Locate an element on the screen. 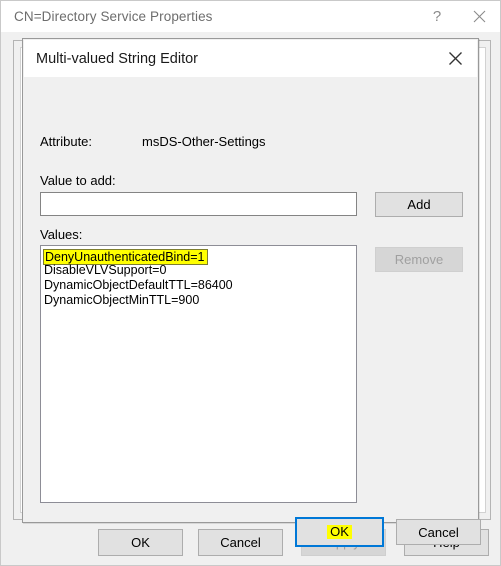 This screenshot has height=566, width=501. modal-ok-button-label: OK is located at coordinates (339, 532).